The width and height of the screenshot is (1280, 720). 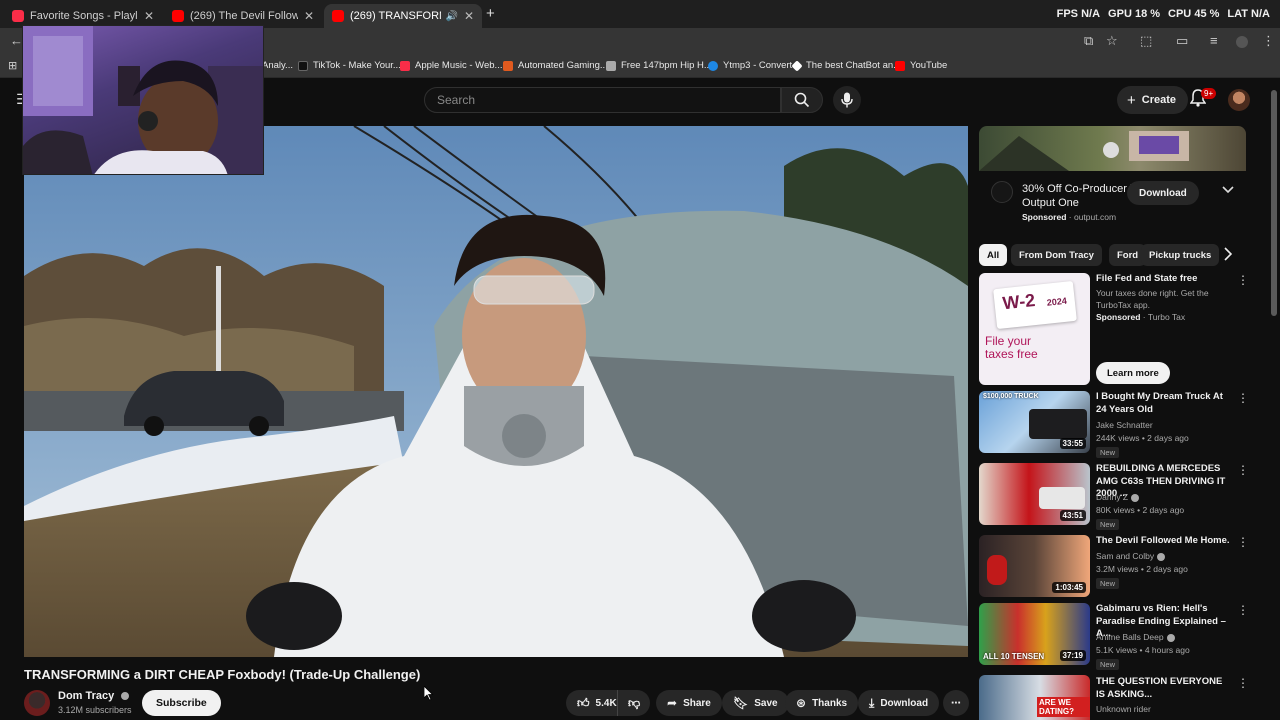 I want to click on search-placeholder: Search, so click(x=456, y=100).